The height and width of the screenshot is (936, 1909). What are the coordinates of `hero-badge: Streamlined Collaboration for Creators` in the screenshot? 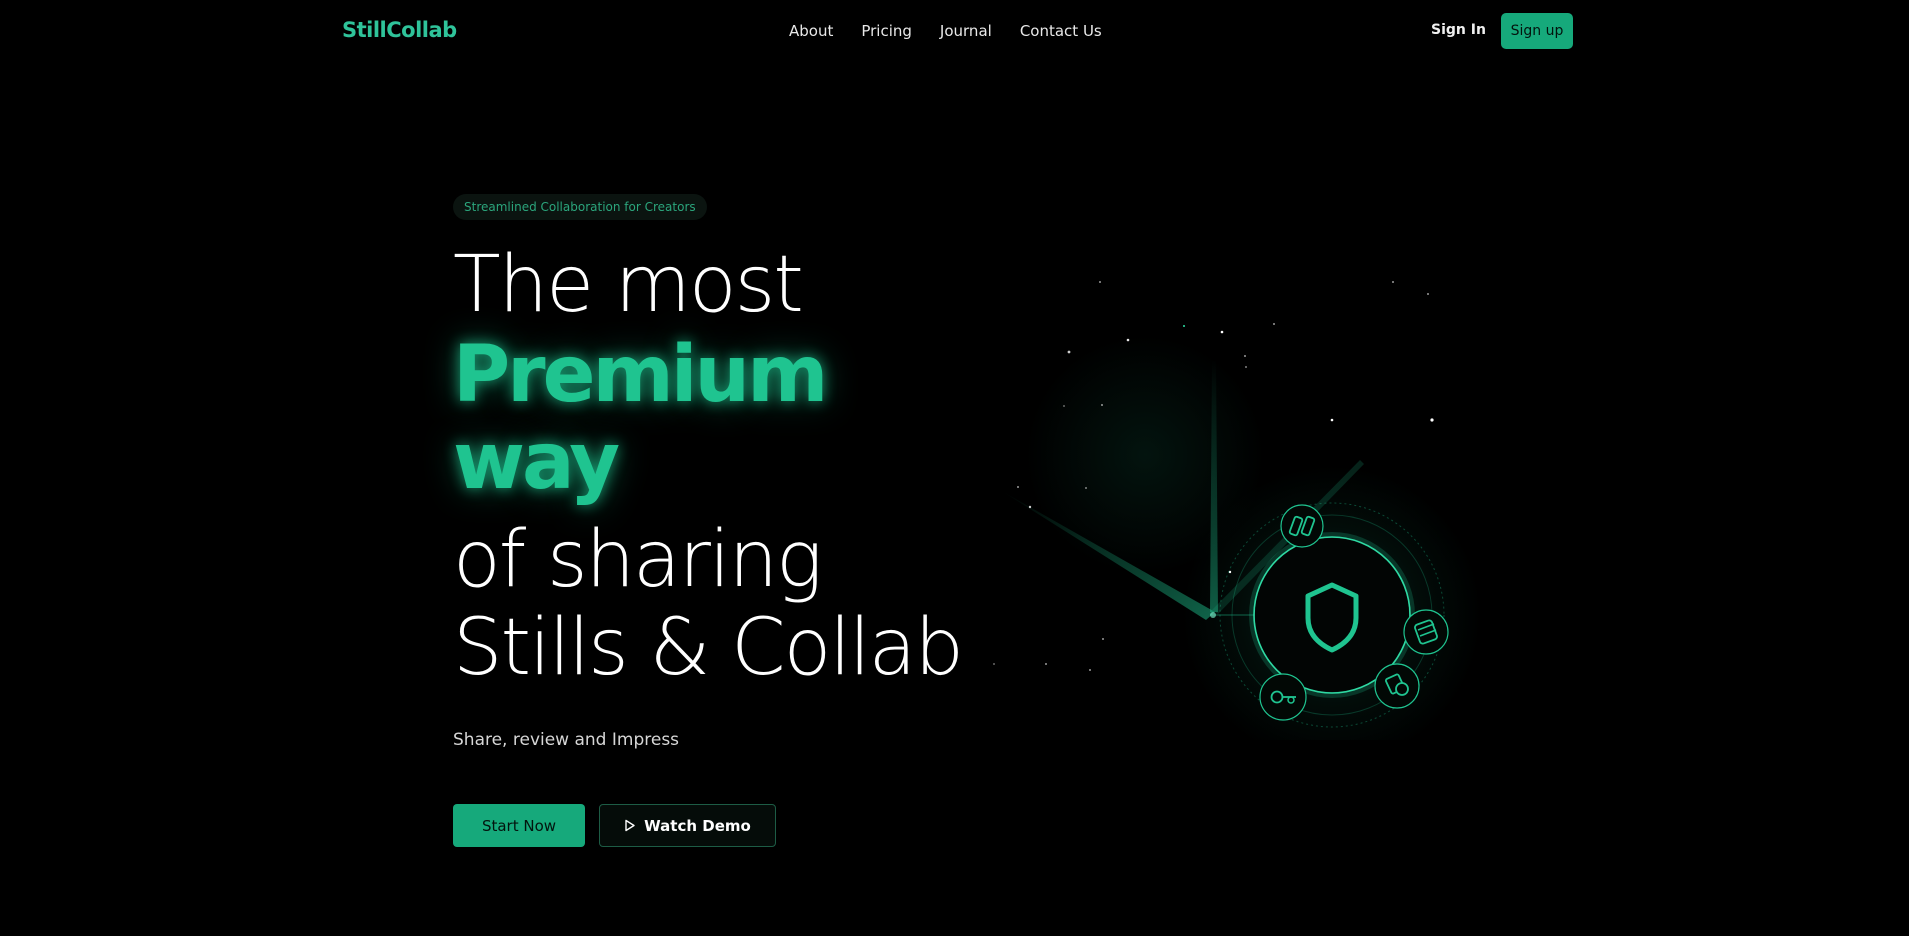 It's located at (580, 207).